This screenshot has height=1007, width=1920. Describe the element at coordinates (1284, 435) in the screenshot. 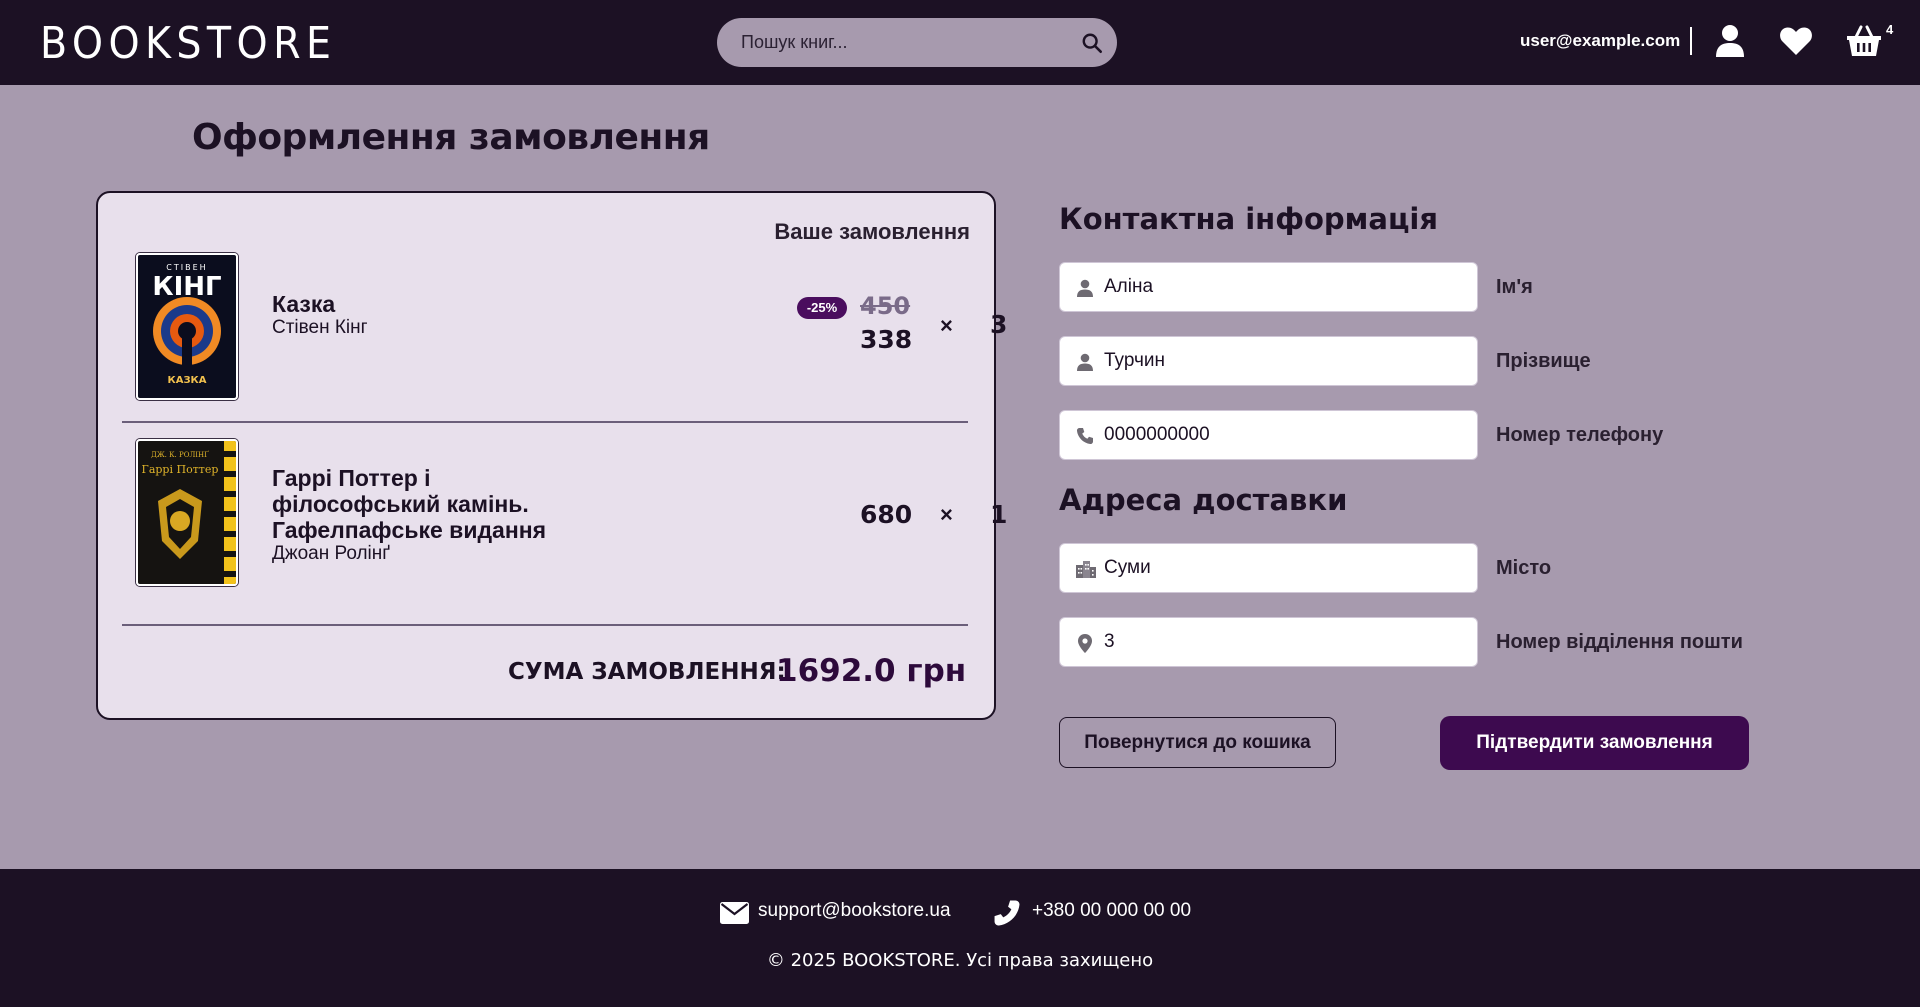

I see `phone-input` at that location.